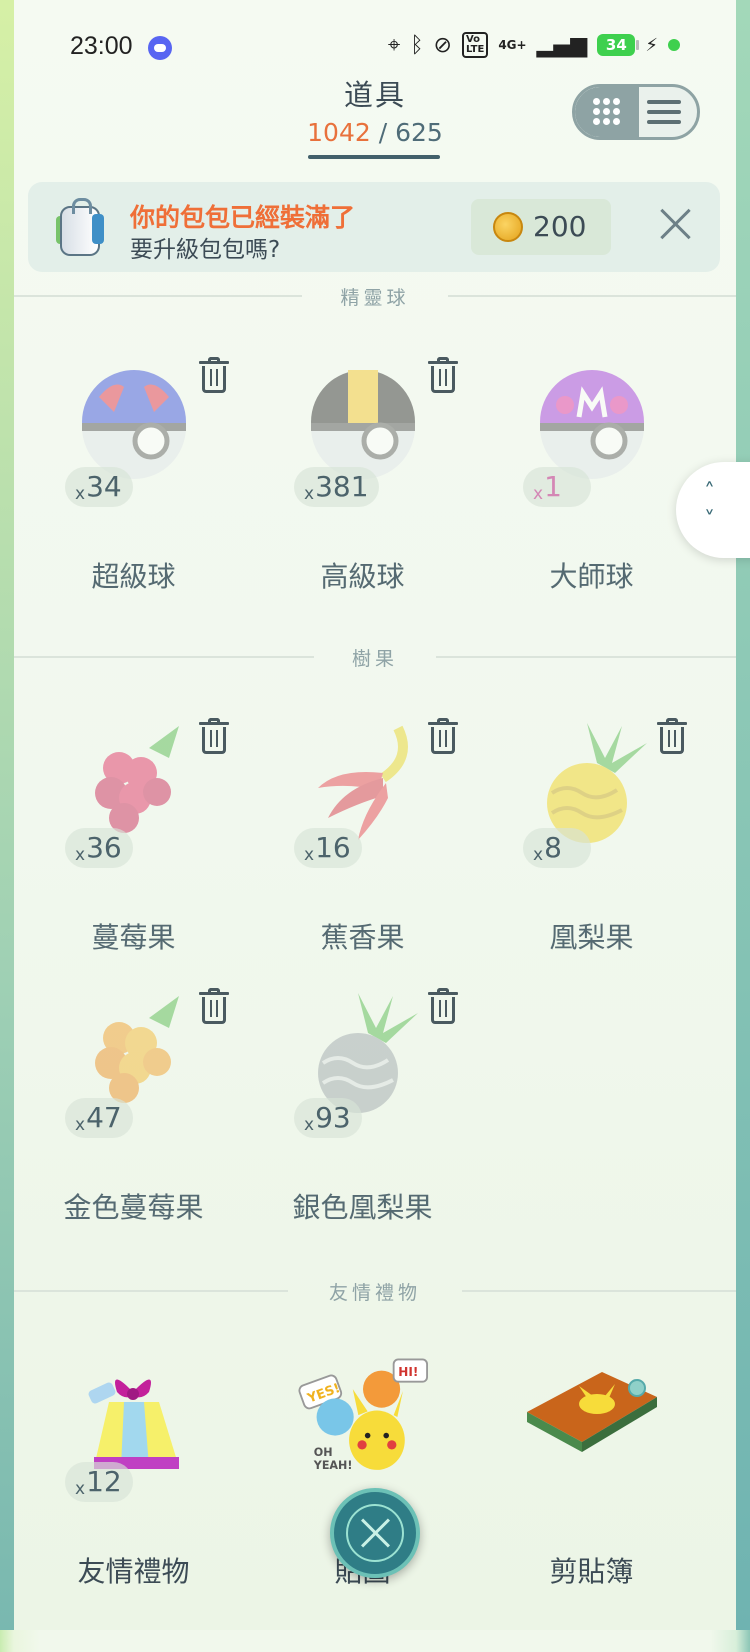 This screenshot has height=1652, width=750. I want to click on close-bag-button, so click(375, 1533).